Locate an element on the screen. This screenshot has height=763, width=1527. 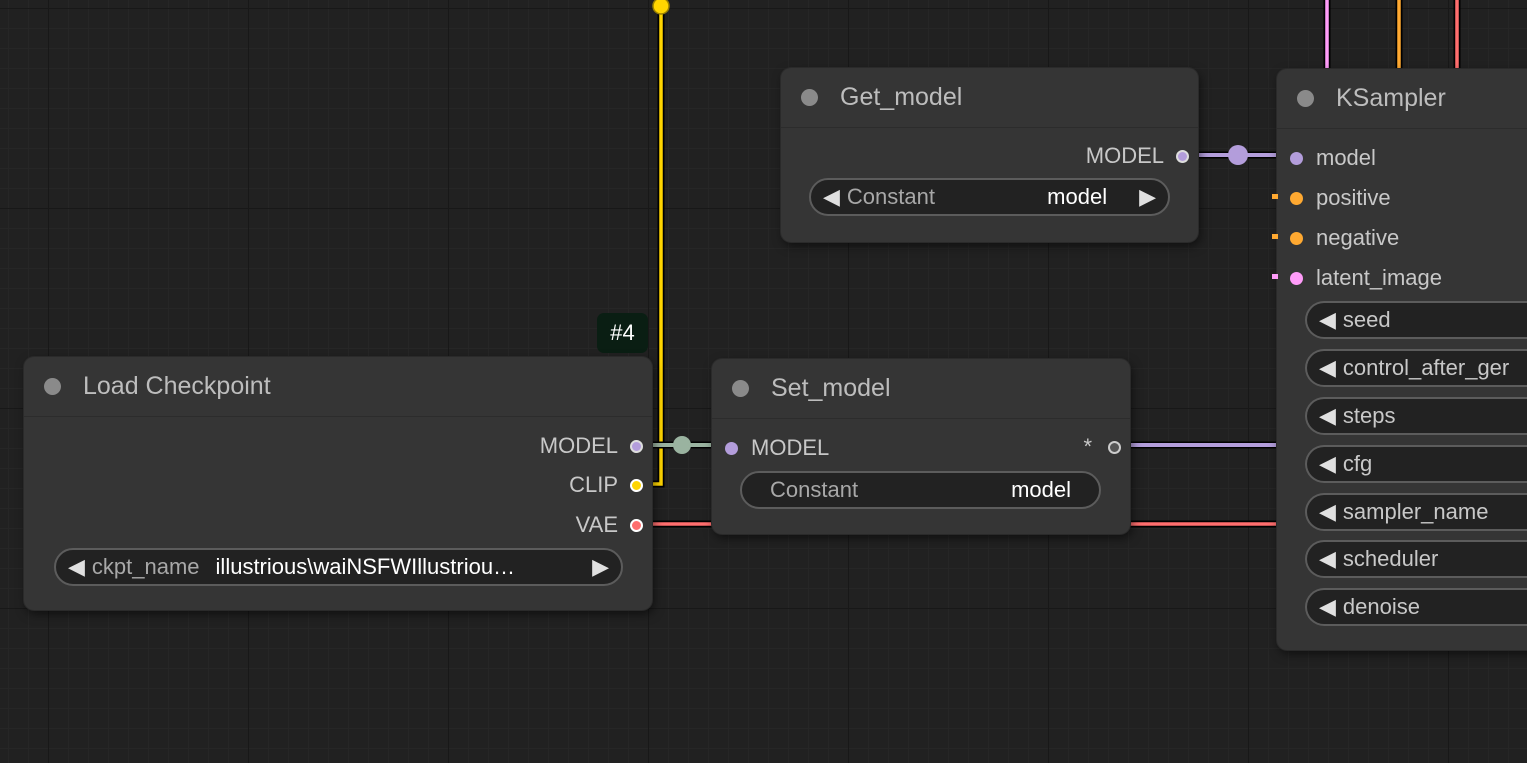
negative-input-dot-icon is located at coordinates (1296, 238).